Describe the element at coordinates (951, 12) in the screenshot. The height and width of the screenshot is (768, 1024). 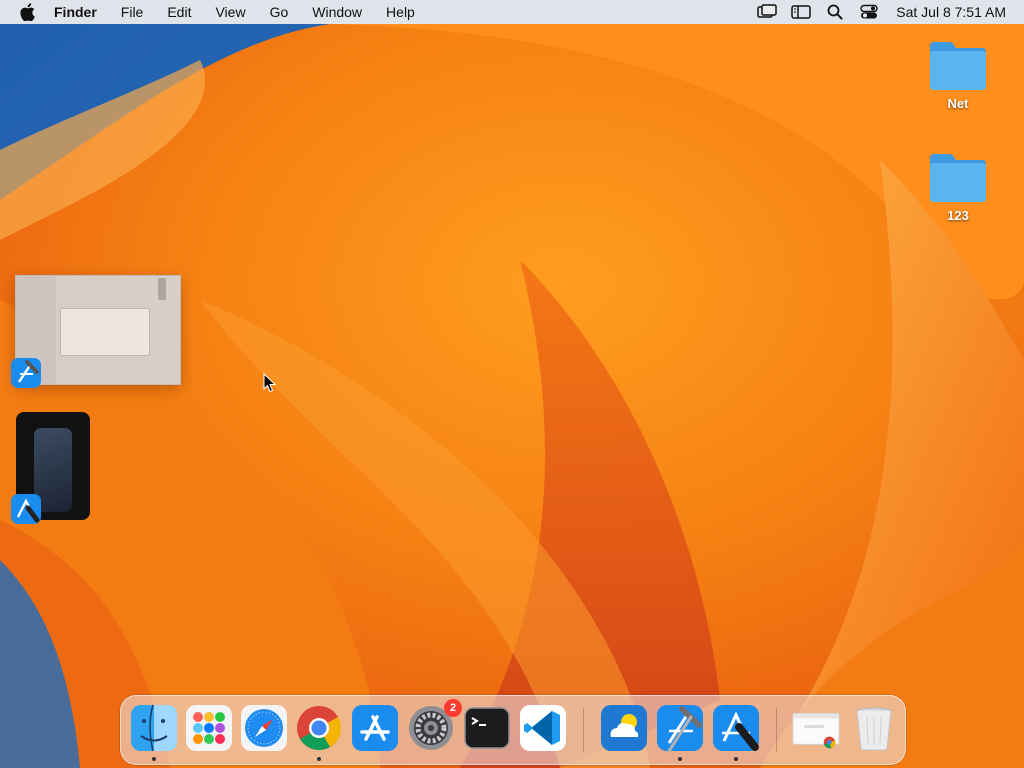
I see `menu-bar-clock: Sat Jul 8 7:51 AM` at that location.